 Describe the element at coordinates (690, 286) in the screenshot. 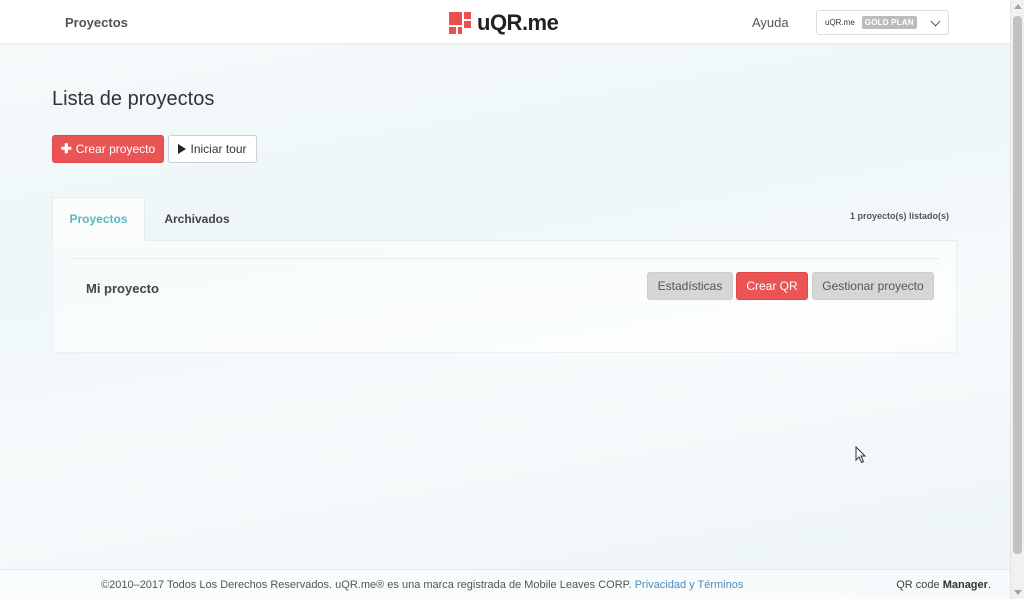

I see `statistics-button: Estadísticas` at that location.